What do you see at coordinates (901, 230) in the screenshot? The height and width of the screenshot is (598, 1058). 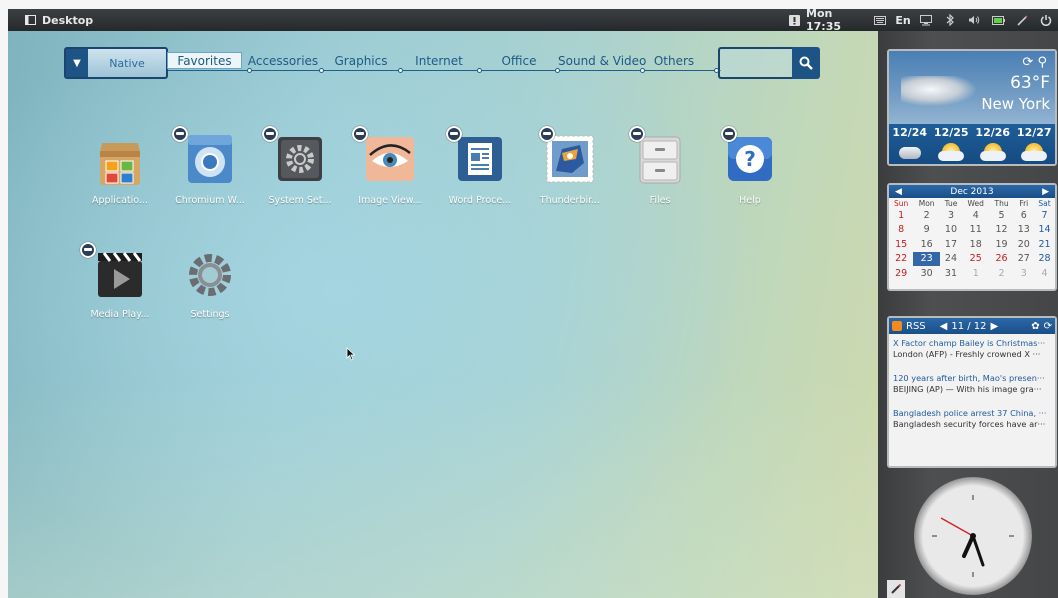 I see `calendar-day: 8` at bounding box center [901, 230].